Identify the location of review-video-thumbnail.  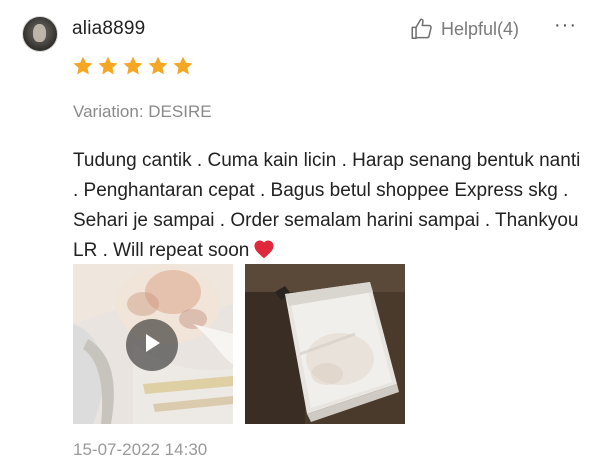
(153, 344).